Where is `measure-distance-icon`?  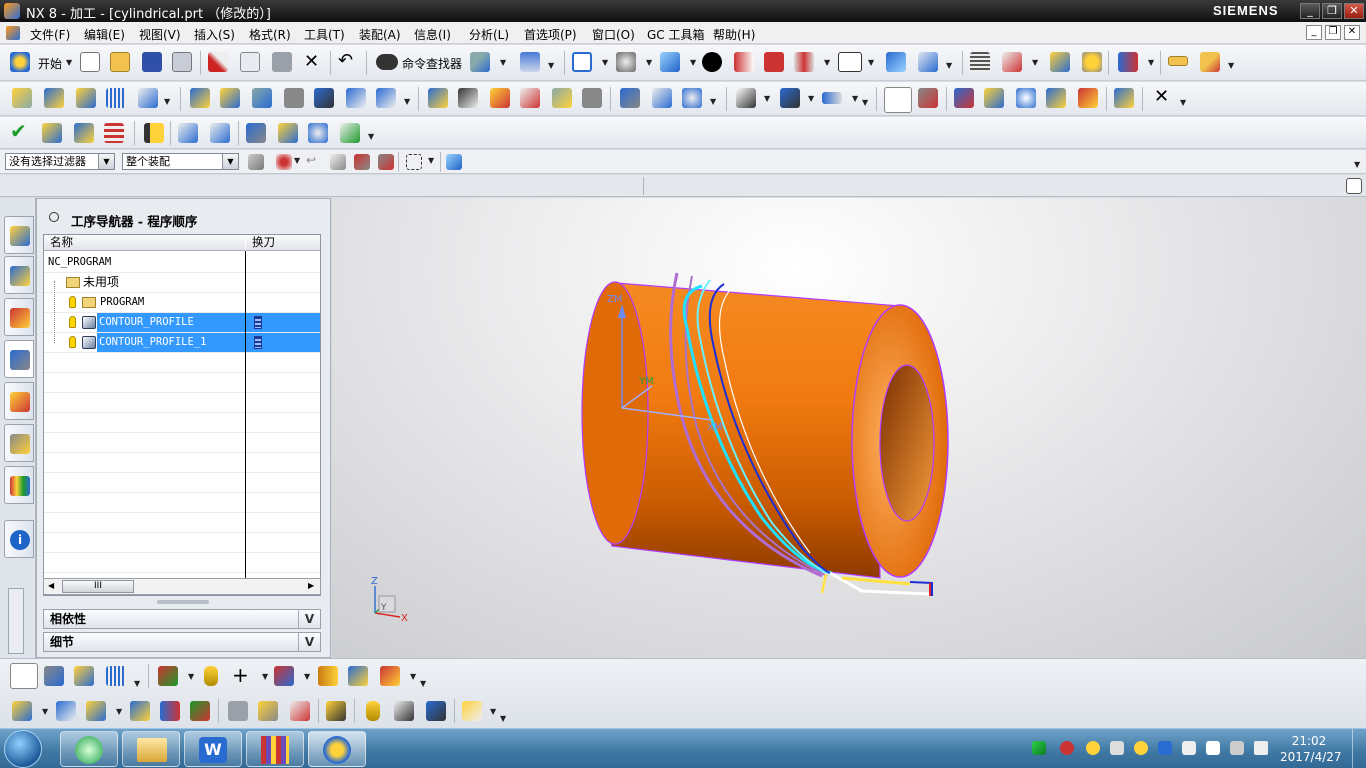 measure-distance-icon is located at coordinates (1178, 61).